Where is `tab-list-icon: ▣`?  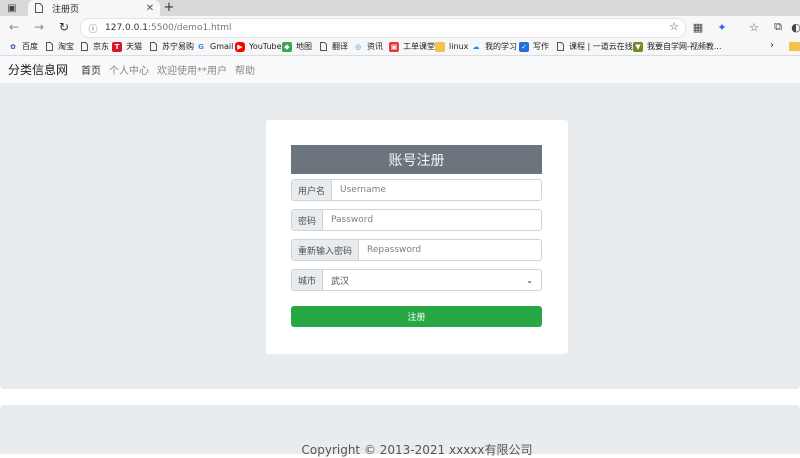
tab-list-icon: ▣ is located at coordinates (12, 8).